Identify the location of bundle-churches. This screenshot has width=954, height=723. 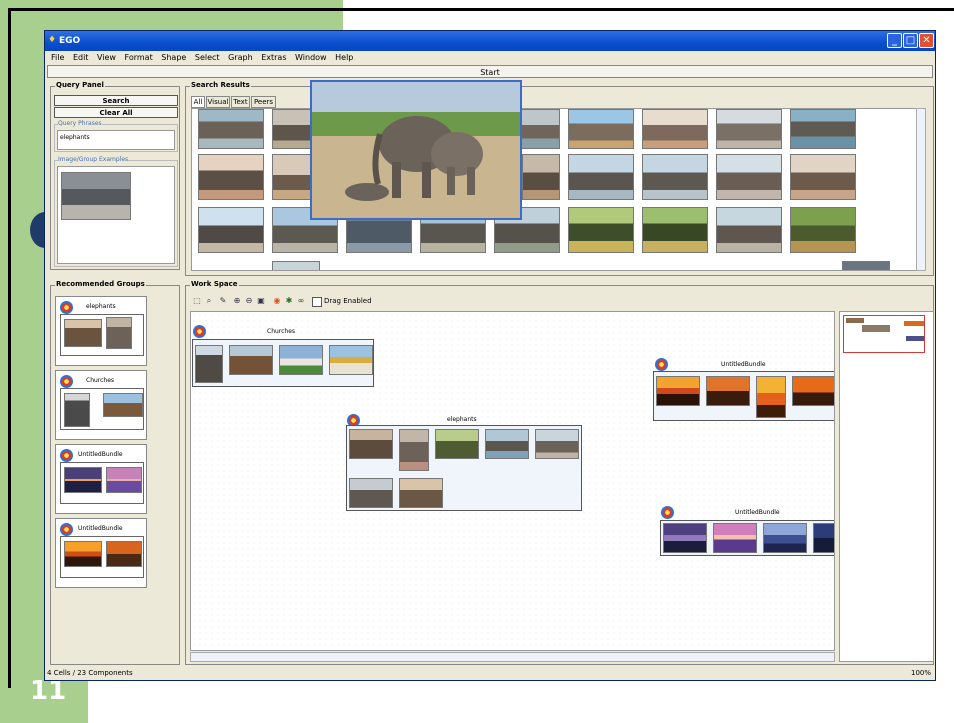
(283, 363).